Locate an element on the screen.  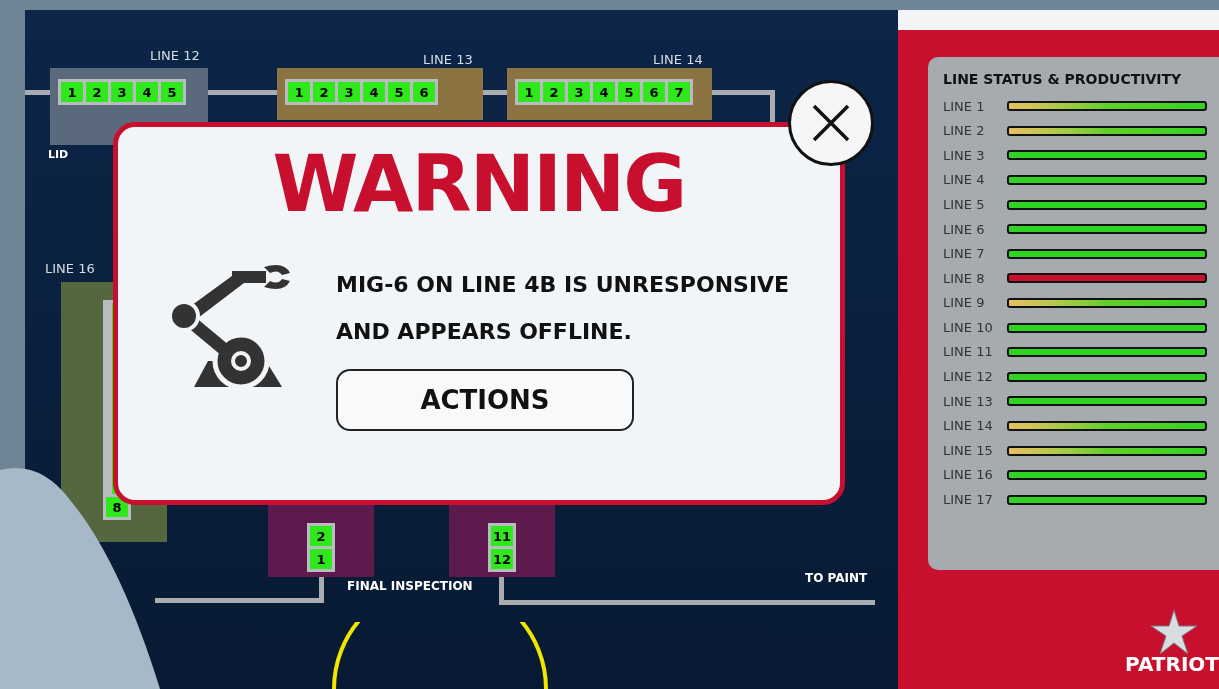
warning-title: WARNING is located at coordinates (479, 184).